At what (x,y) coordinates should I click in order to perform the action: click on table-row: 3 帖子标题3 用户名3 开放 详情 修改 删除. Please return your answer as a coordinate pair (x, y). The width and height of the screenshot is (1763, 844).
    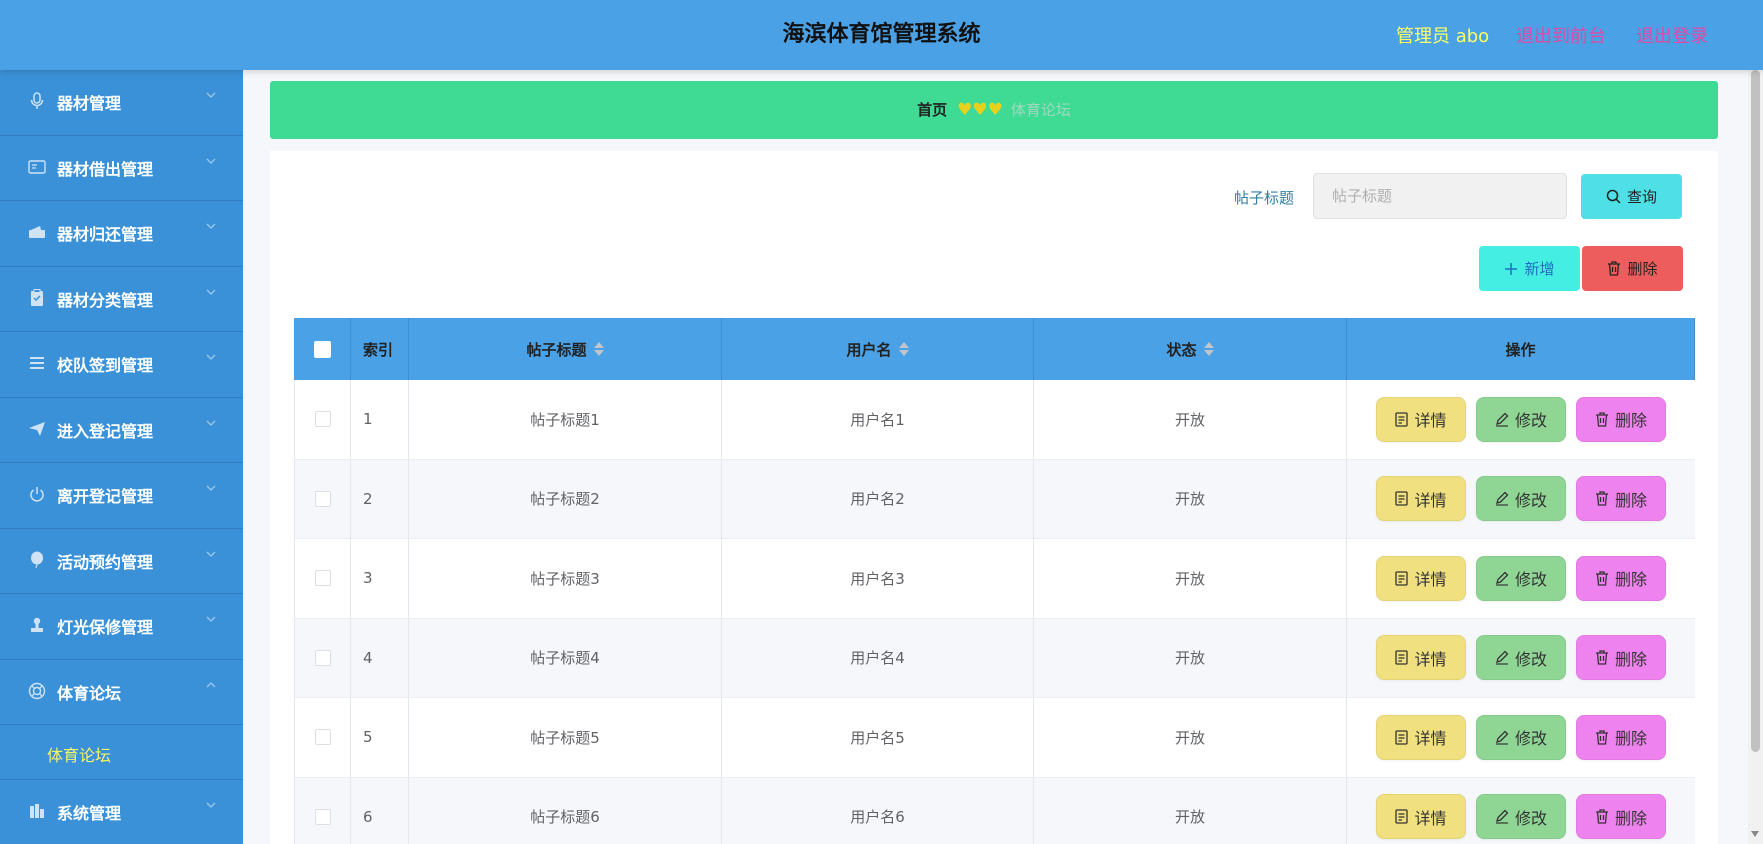
    Looking at the image, I should click on (994, 579).